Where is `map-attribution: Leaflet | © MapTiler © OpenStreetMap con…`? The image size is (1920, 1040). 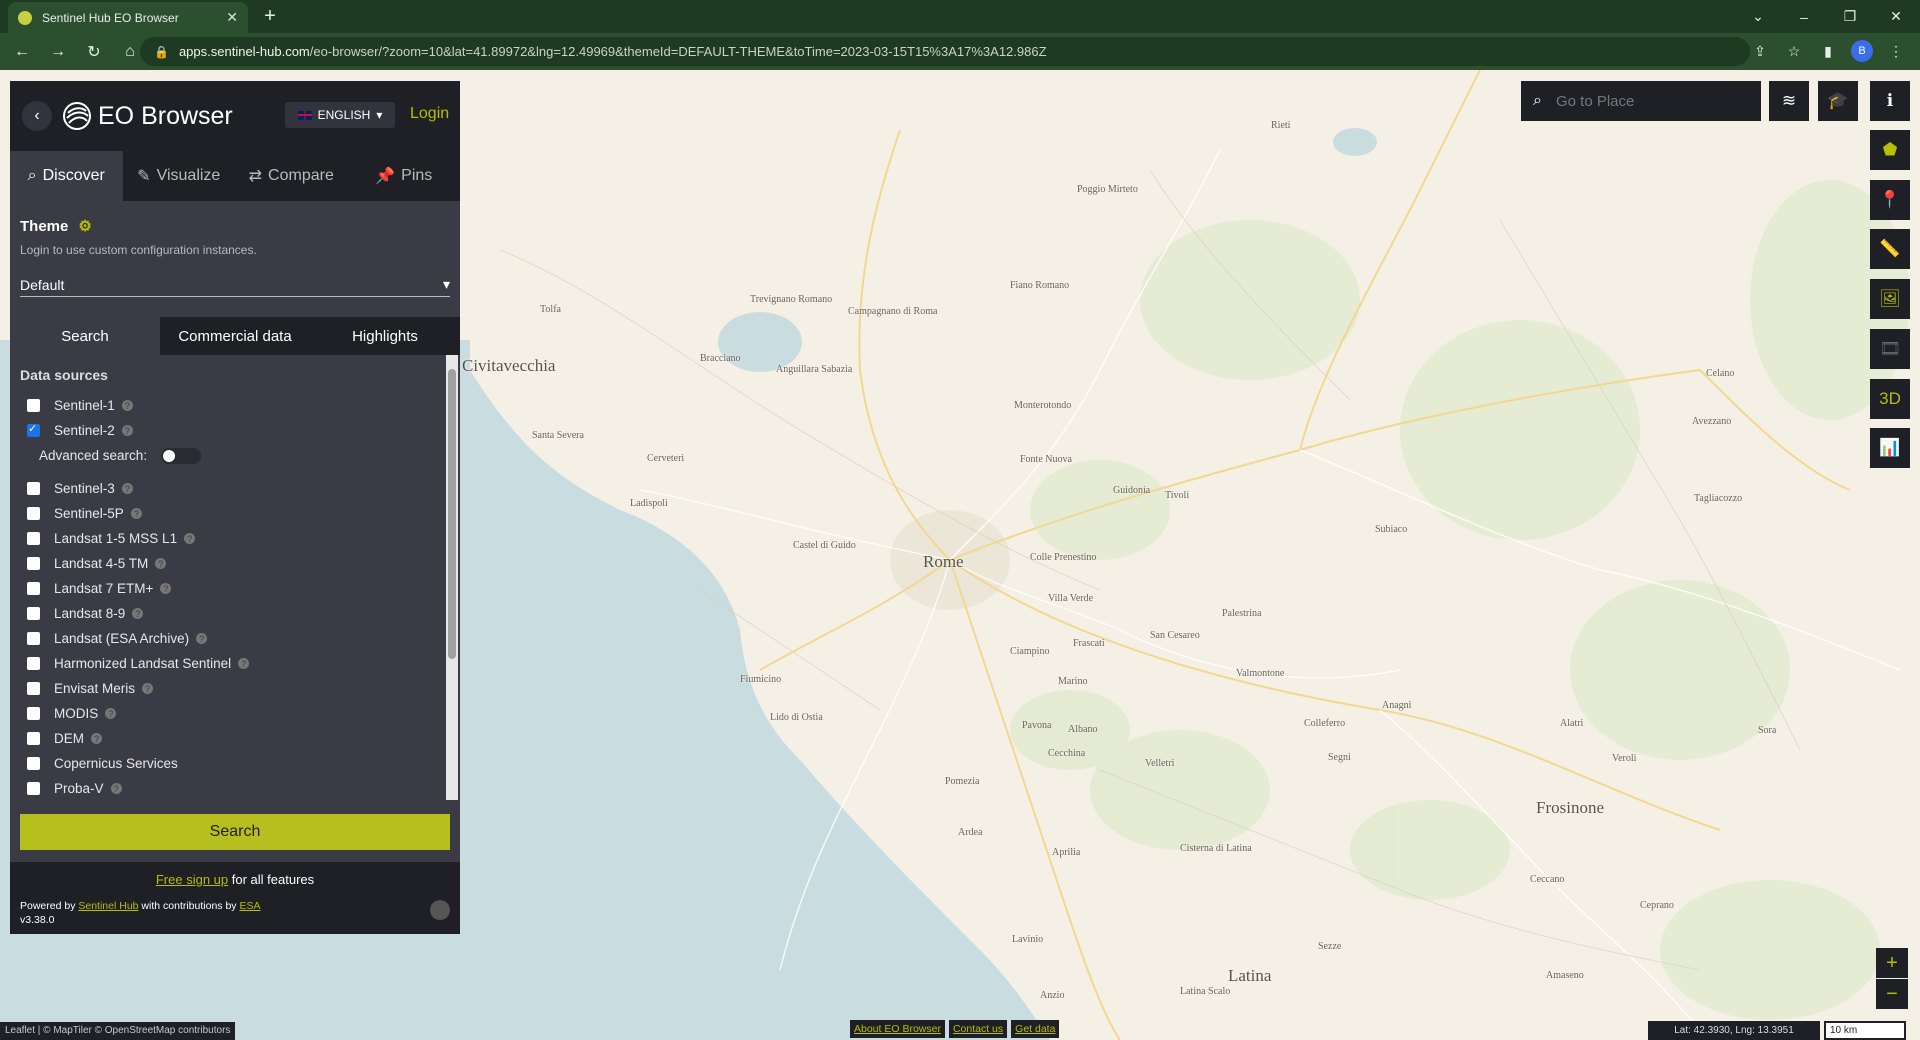
map-attribution: Leaflet | © MapTiler © OpenStreetMap con… is located at coordinates (118, 1031).